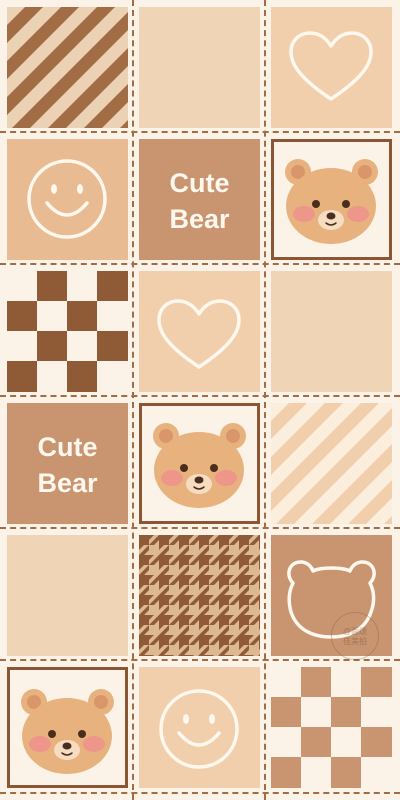 Image resolution: width=400 pixels, height=800 pixels. What do you see at coordinates (199, 595) in the screenshot?
I see `houndstooth-tile` at bounding box center [199, 595].